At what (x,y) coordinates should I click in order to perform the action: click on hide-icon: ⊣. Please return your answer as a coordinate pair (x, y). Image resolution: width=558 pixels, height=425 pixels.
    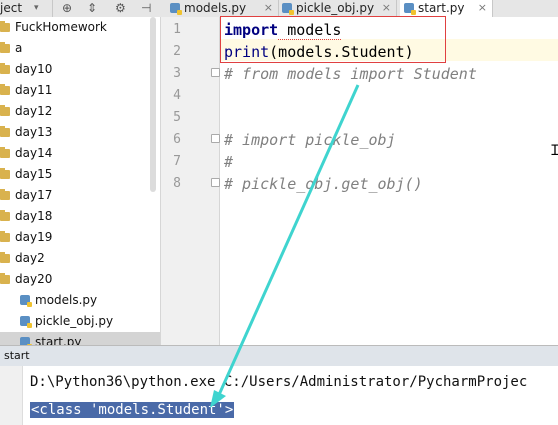
    Looking at the image, I should click on (146, 8).